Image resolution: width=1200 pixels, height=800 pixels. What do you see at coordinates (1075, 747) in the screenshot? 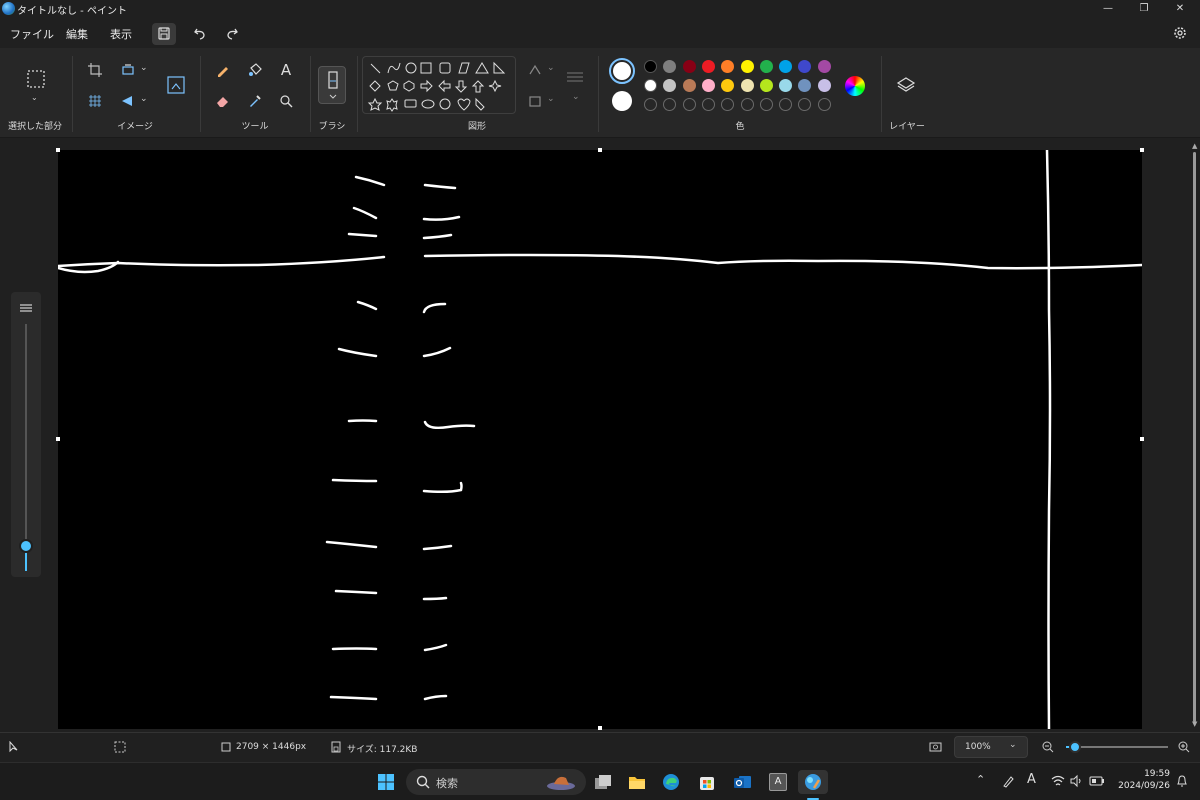
I see `zoom-slider-thumb` at bounding box center [1075, 747].